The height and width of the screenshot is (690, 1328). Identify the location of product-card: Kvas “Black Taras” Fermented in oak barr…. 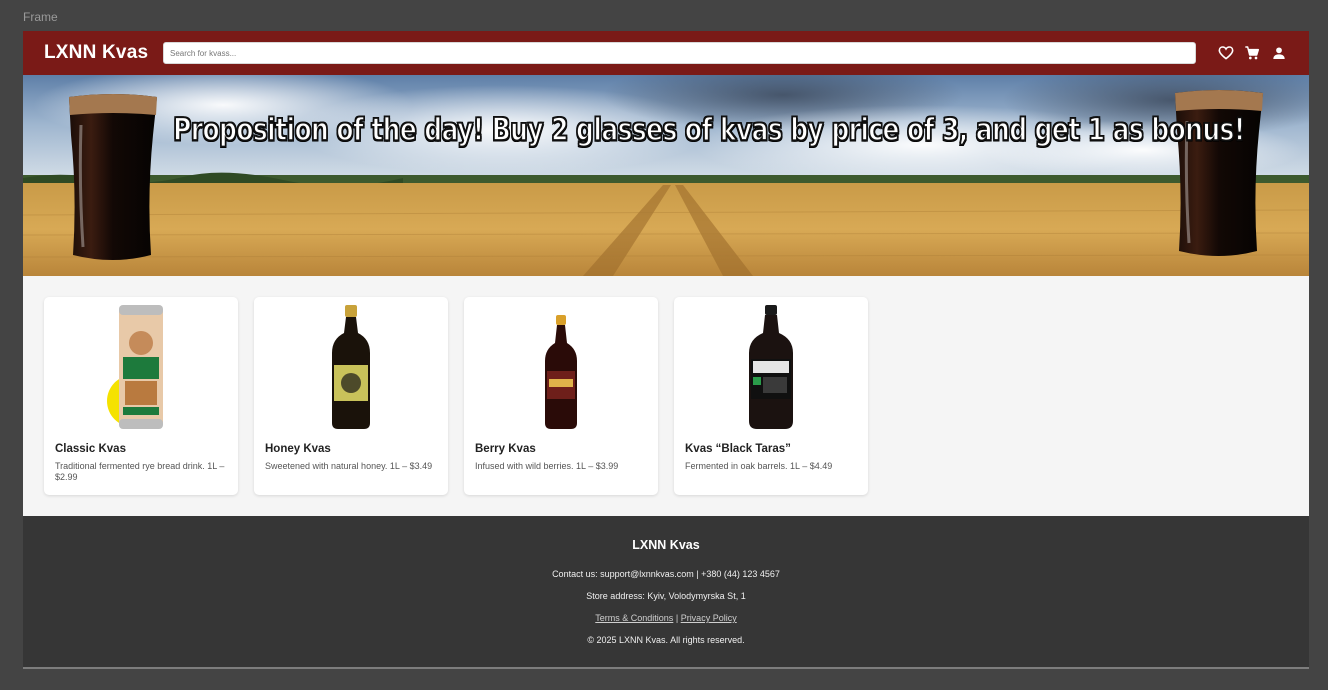
(771, 396).